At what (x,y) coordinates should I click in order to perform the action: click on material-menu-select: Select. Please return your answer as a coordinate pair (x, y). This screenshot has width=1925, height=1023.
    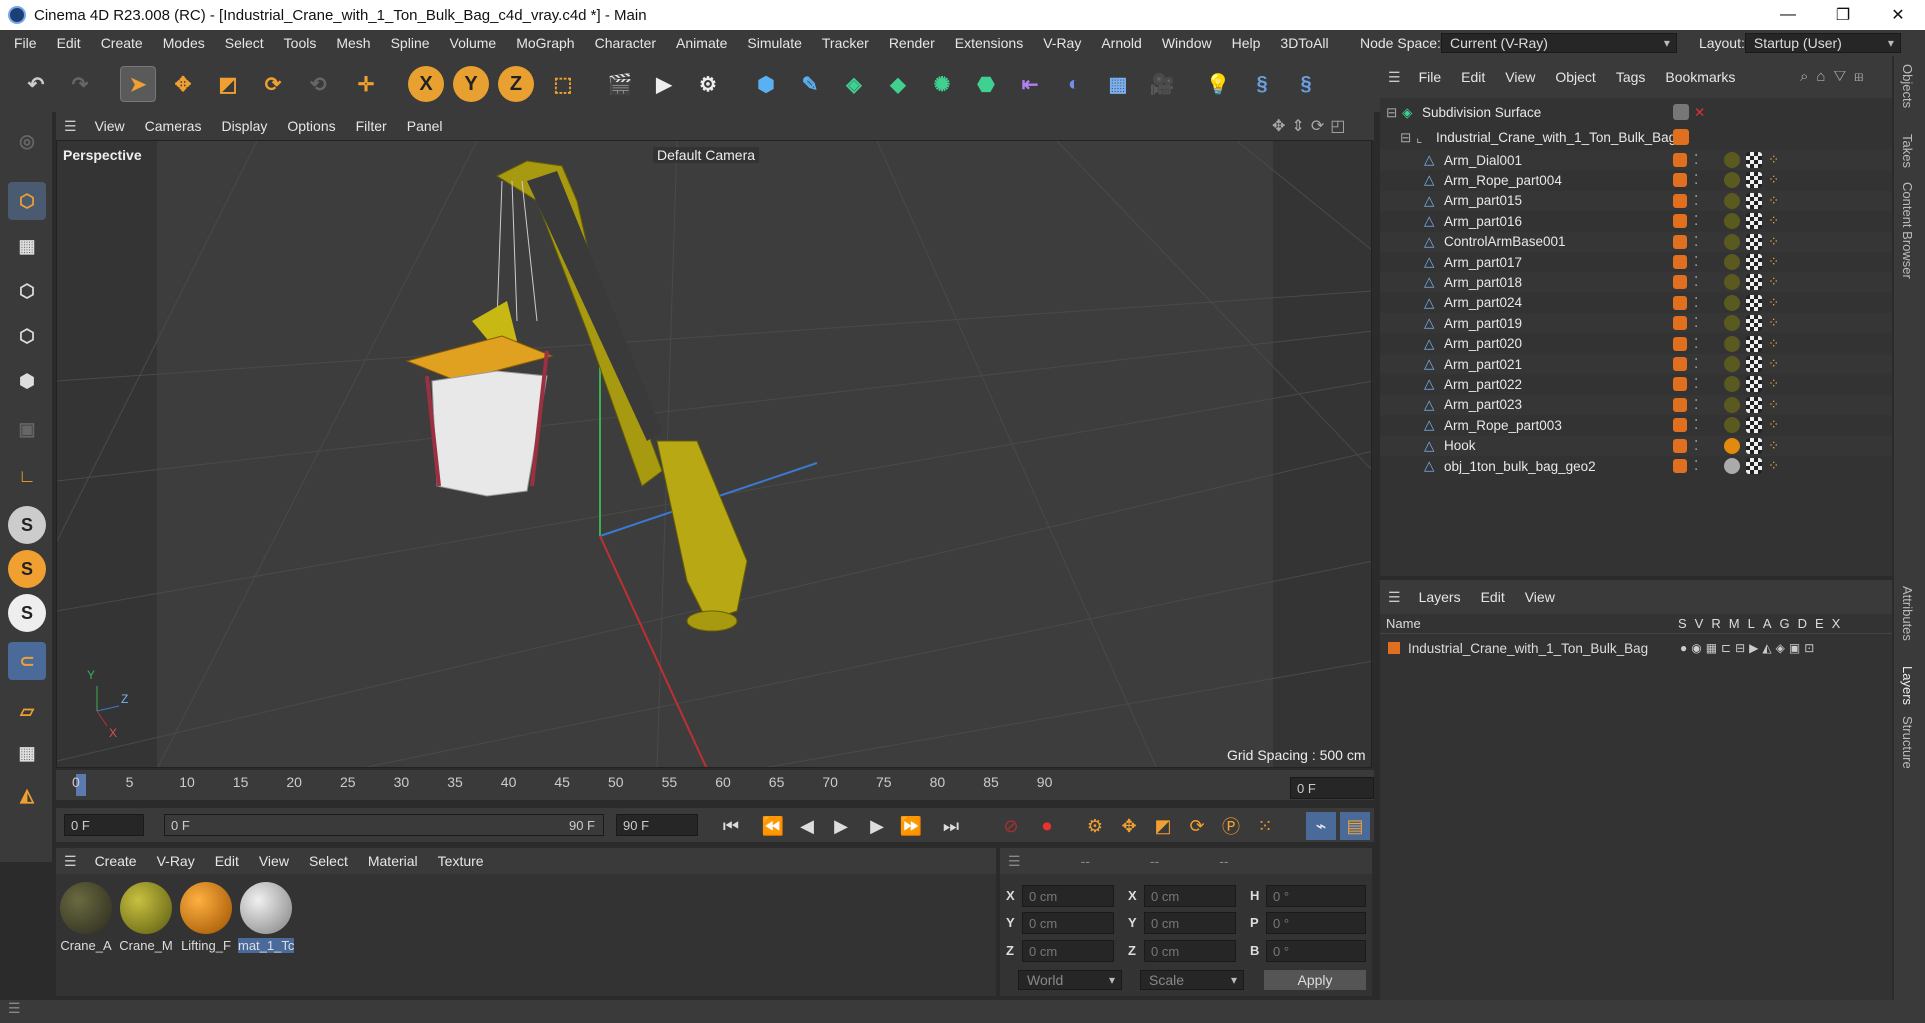
    Looking at the image, I should click on (328, 861).